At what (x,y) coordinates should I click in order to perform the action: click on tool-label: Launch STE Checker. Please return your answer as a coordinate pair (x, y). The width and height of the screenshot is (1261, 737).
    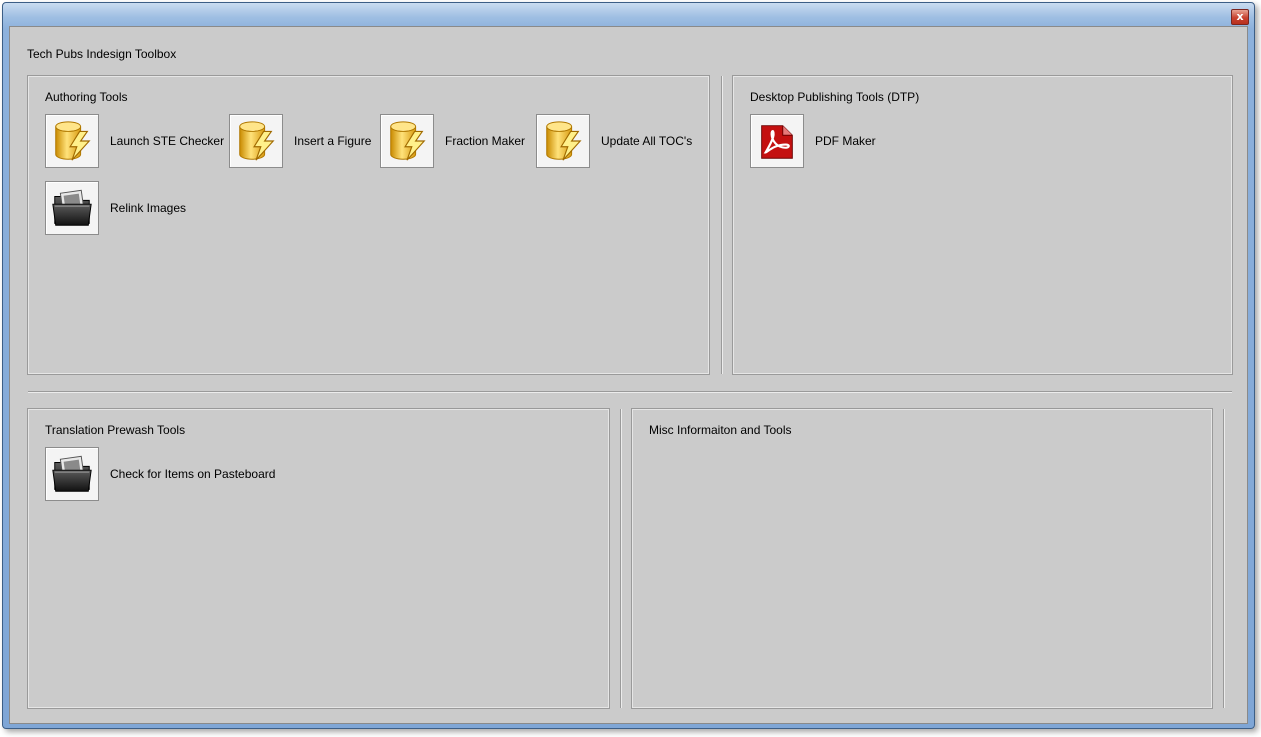
    Looking at the image, I should click on (167, 141).